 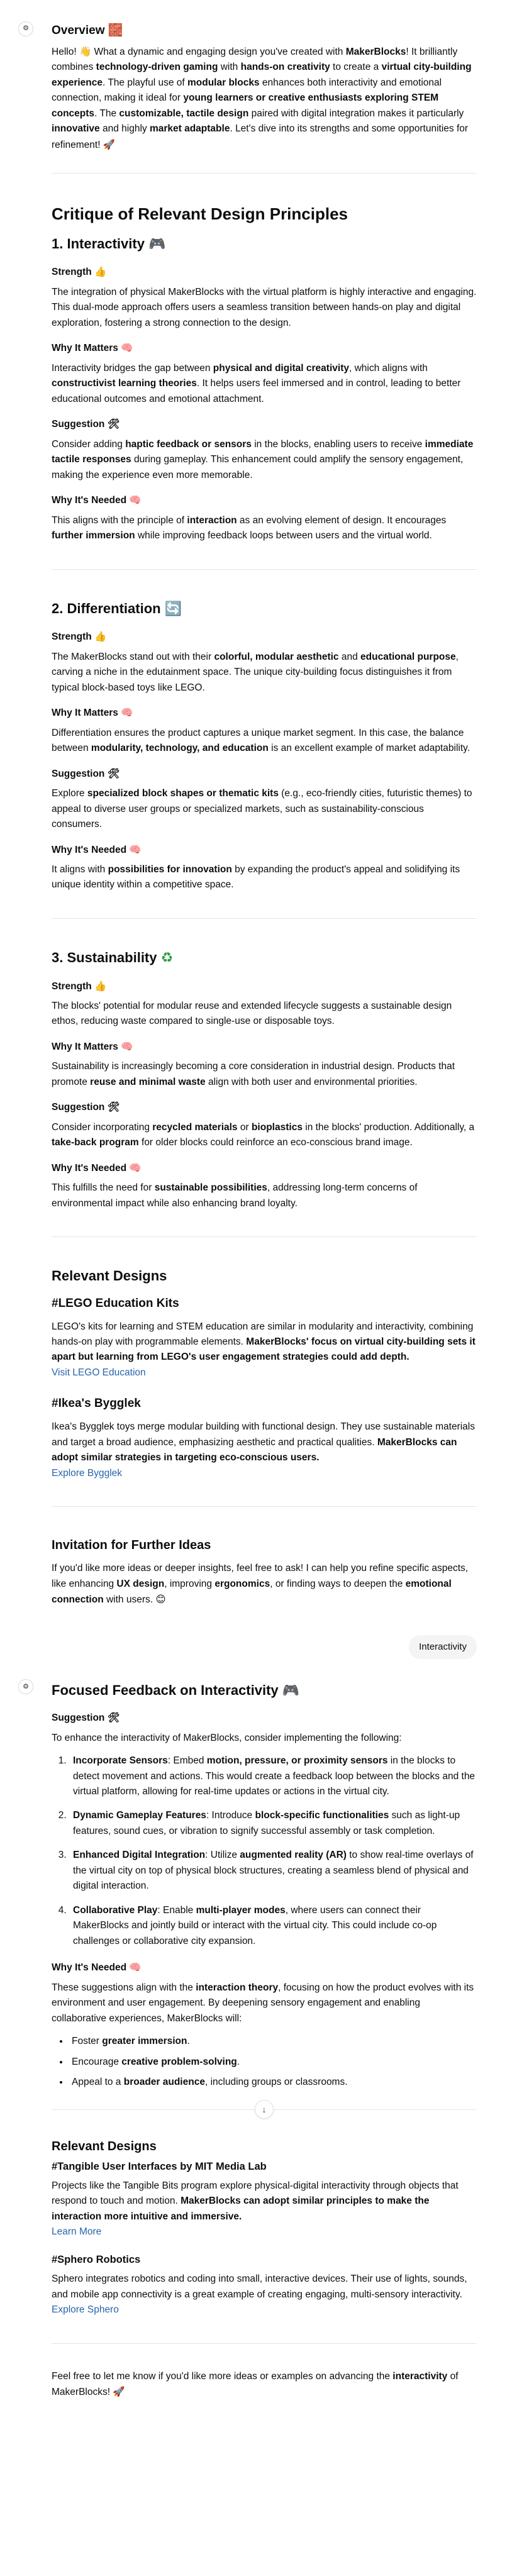 What do you see at coordinates (96, 2259) in the screenshot?
I see `design-title: #Sphero Robotics` at bounding box center [96, 2259].